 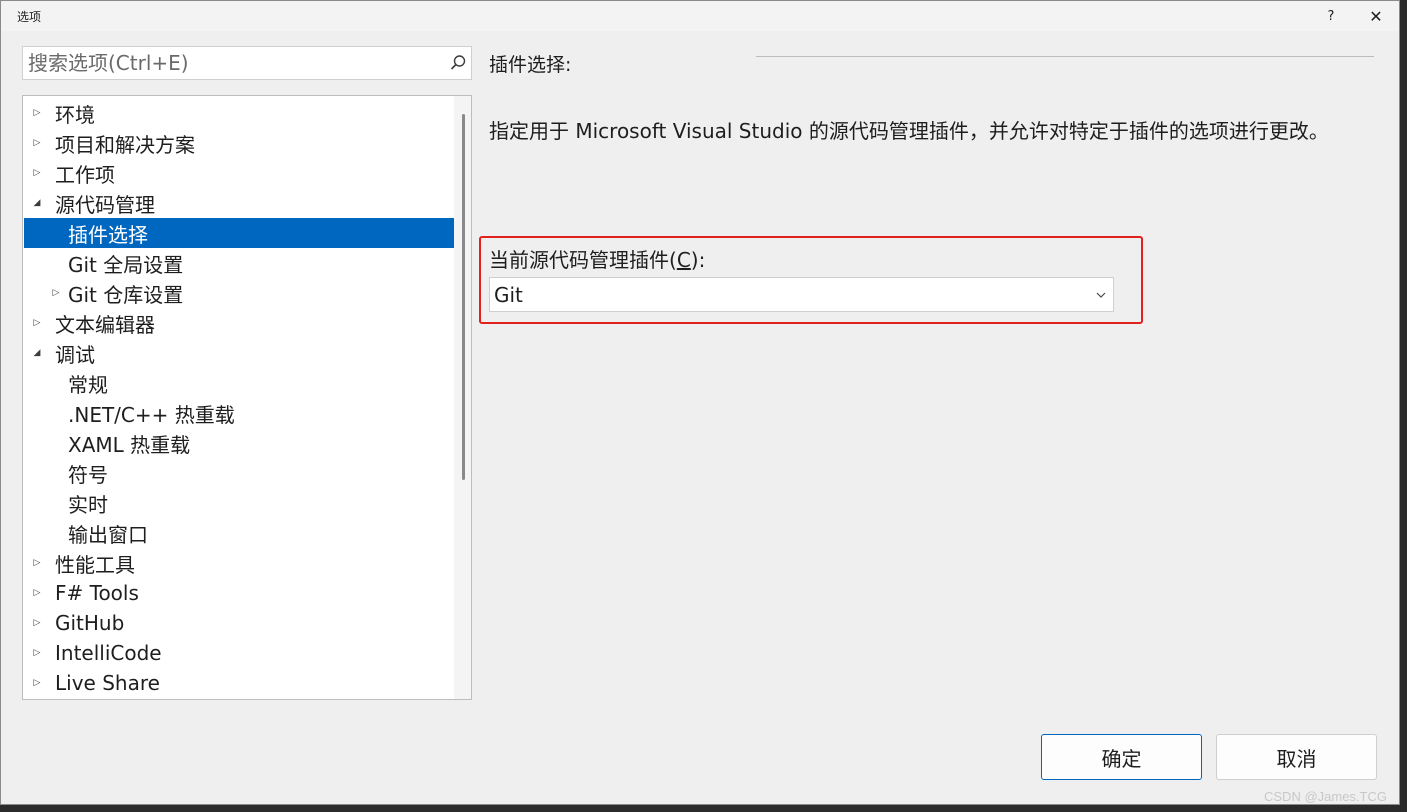 I want to click on tree-item-source-control: ◢ 源代码管理, so click(x=239, y=203).